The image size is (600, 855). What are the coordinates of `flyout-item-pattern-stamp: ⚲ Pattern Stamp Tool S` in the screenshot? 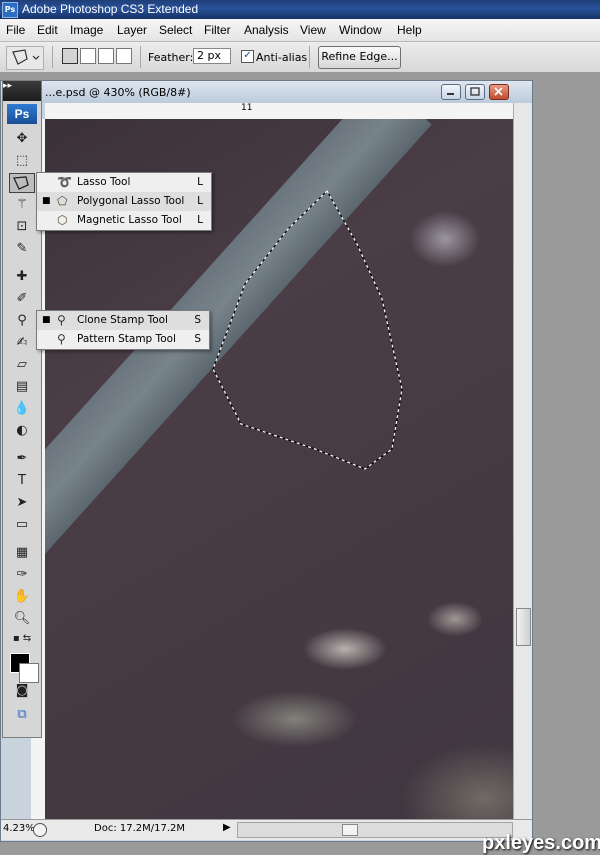 It's located at (123, 339).